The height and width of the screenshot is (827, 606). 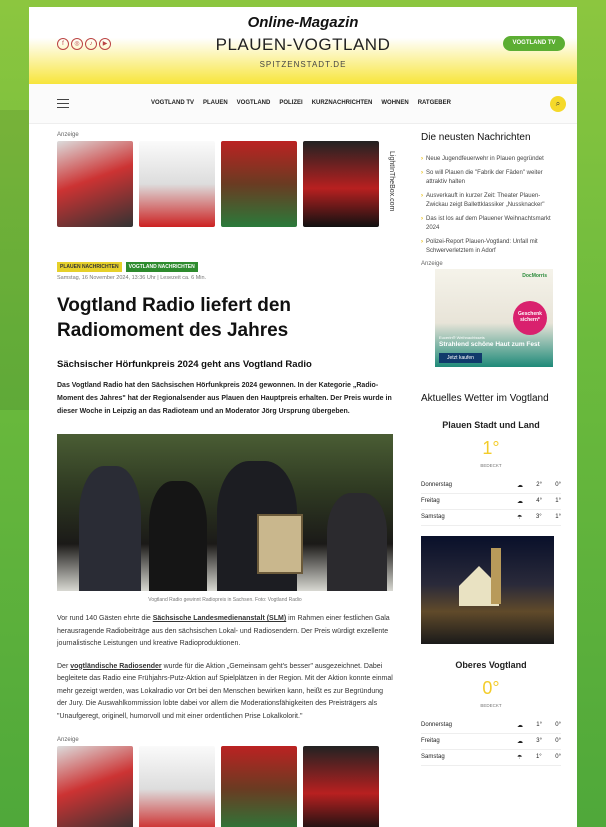 I want to click on webcam-image, so click(x=487, y=590).